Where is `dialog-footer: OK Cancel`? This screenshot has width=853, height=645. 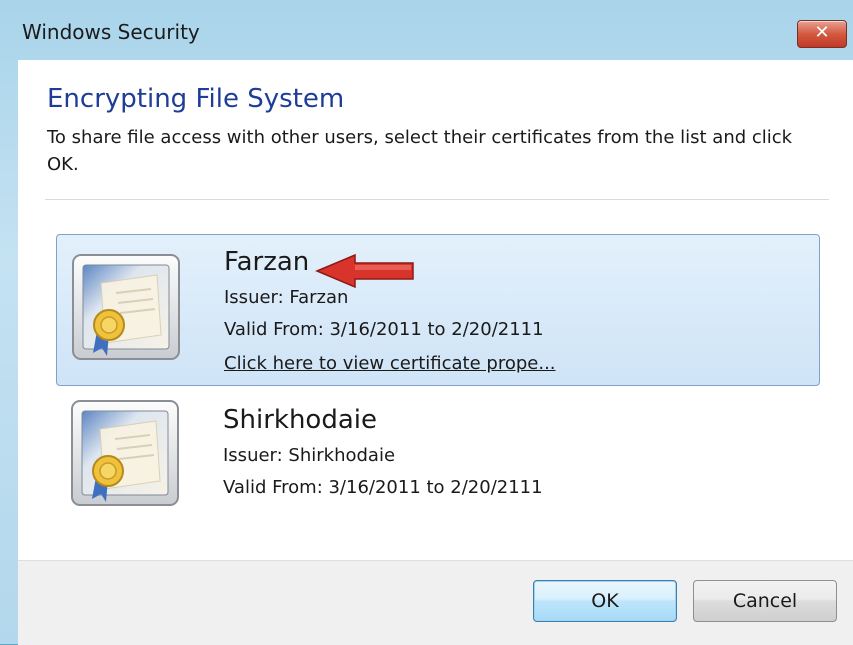
dialog-footer: OK Cancel is located at coordinates (435, 602).